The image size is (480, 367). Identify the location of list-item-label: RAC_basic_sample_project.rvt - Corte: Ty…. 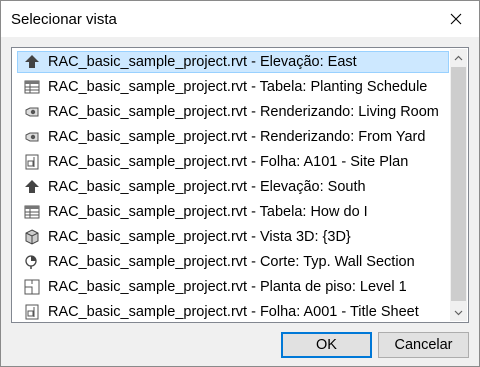
(231, 261).